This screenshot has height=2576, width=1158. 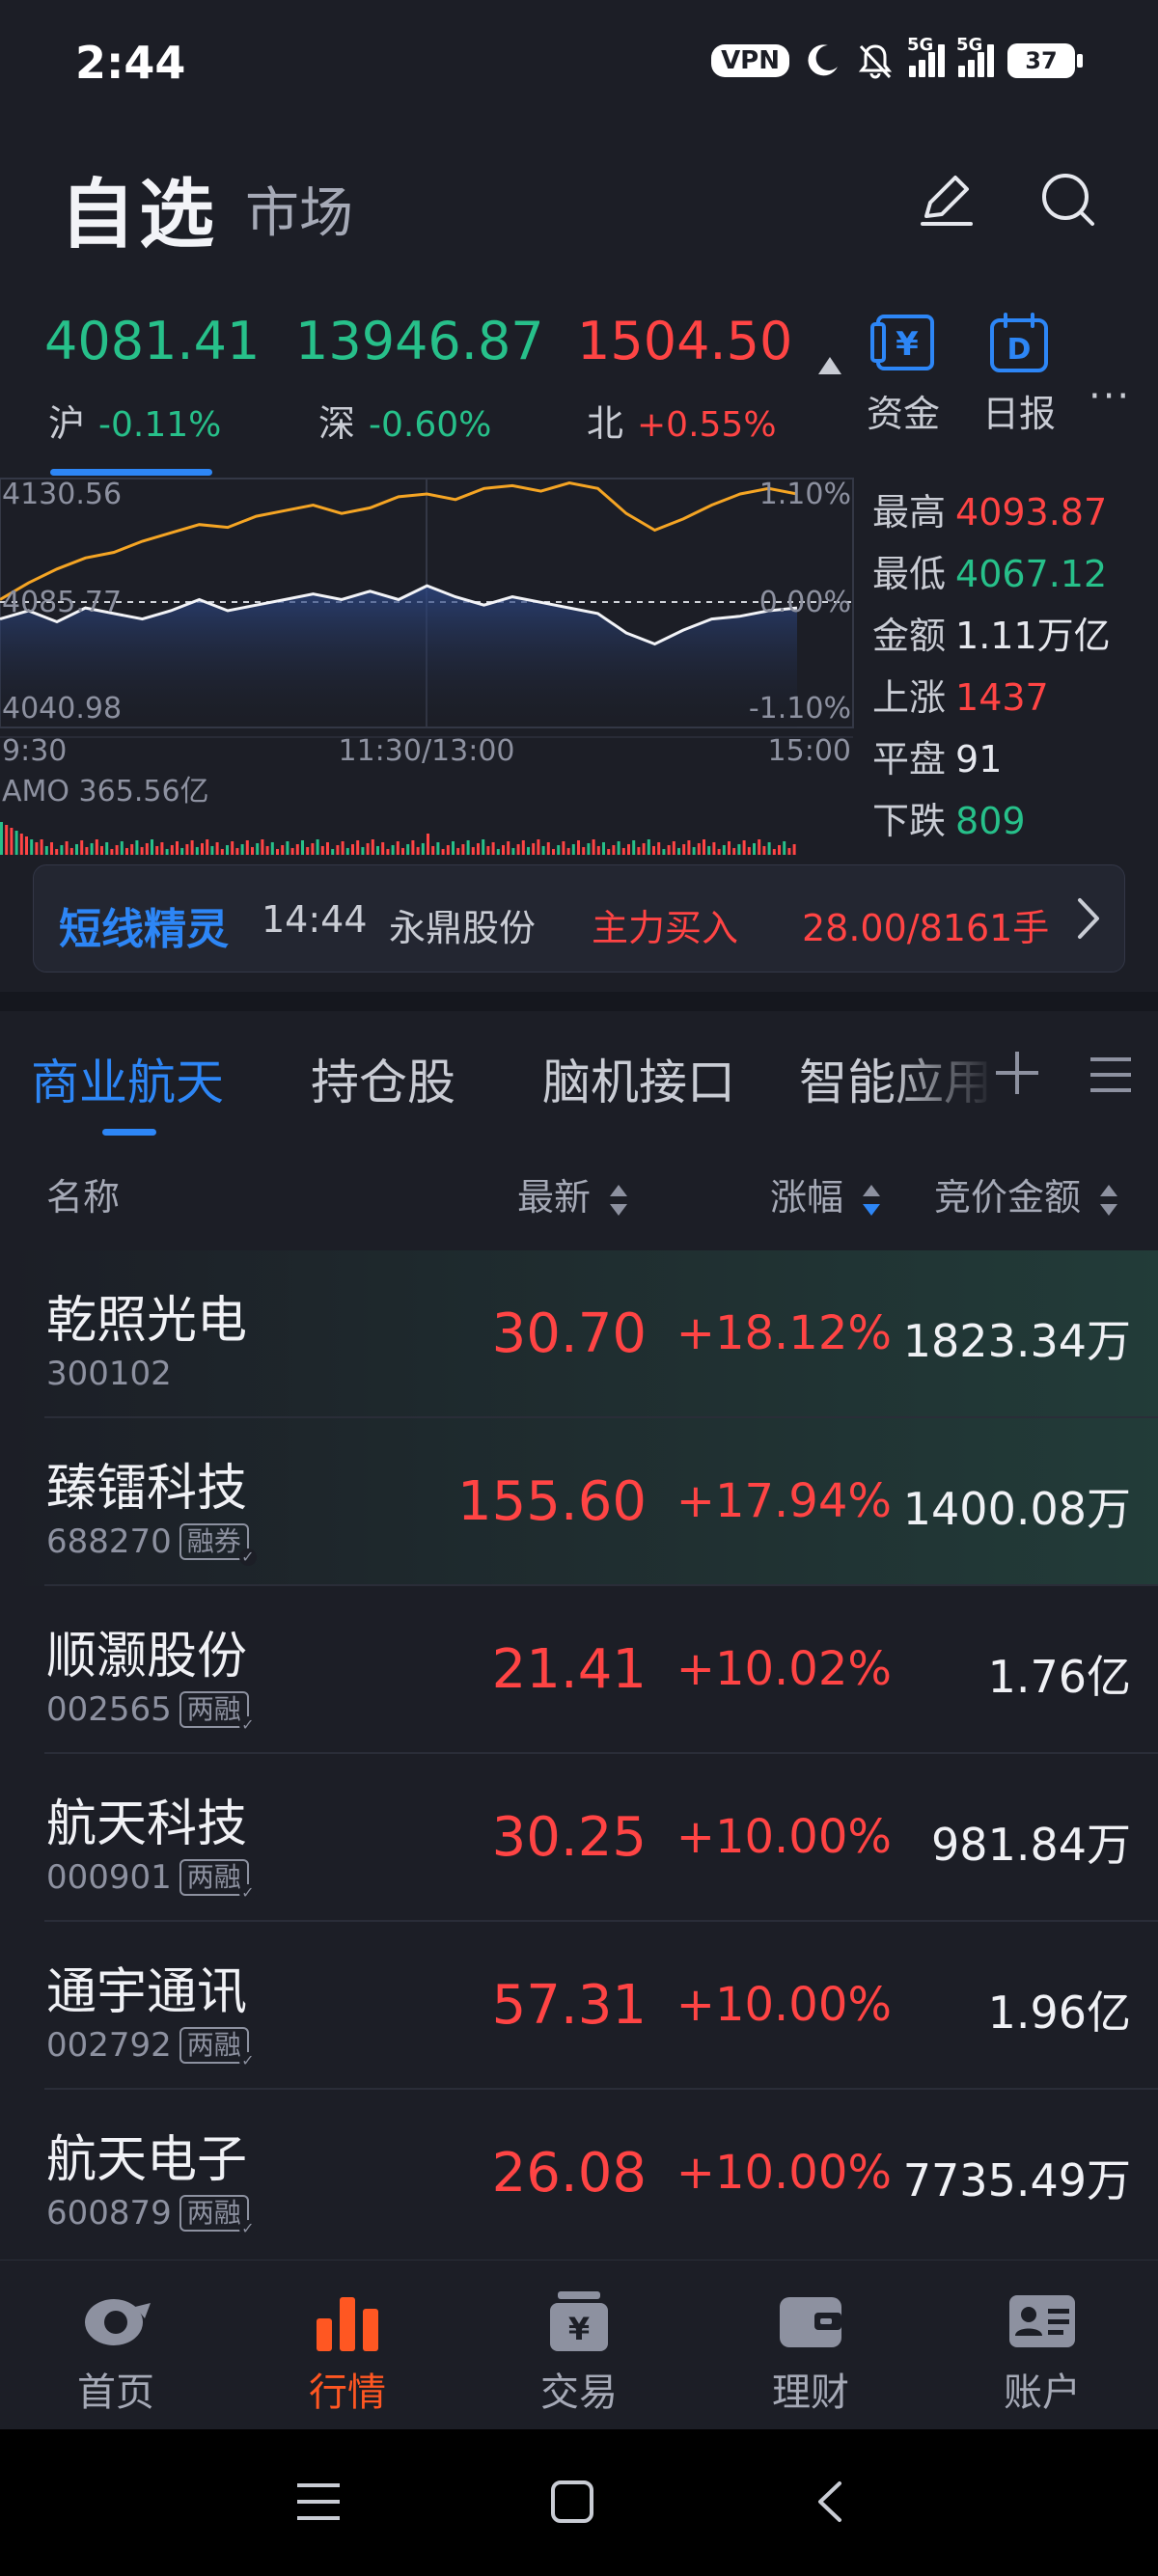 What do you see at coordinates (398, 838) in the screenshot?
I see `volume-bars` at bounding box center [398, 838].